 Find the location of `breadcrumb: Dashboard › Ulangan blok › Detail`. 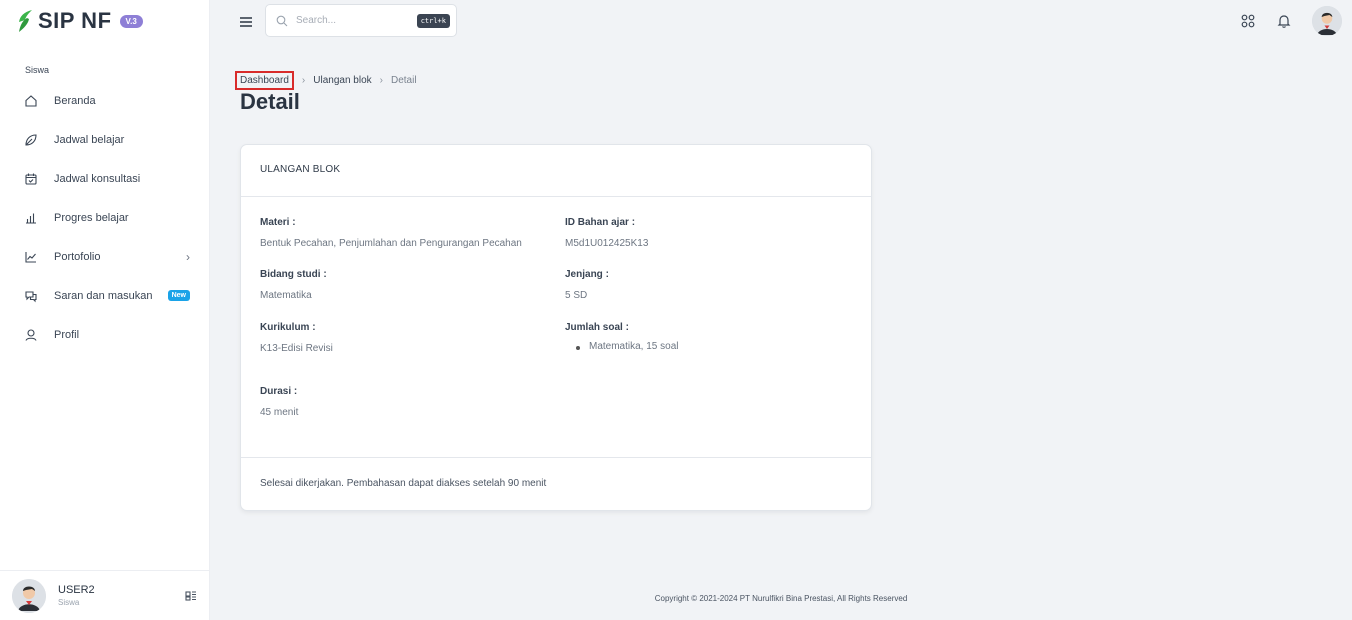

breadcrumb: Dashboard › Ulangan blok › Detail is located at coordinates (326, 80).